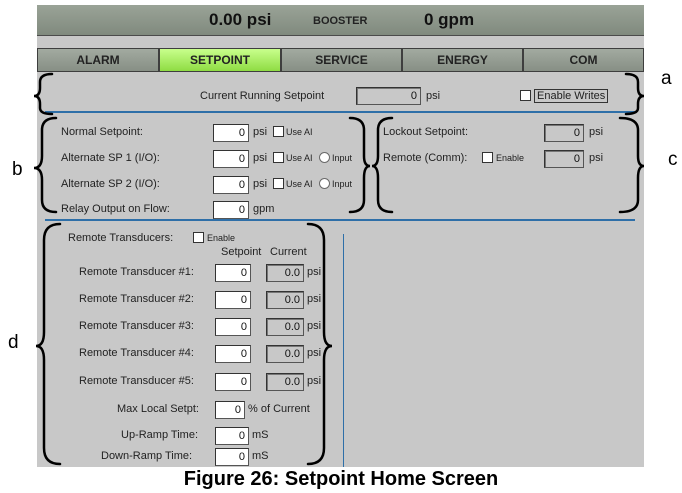 The image size is (682, 493). What do you see at coordinates (382, 165) in the screenshot?
I see `brace-c-left` at bounding box center [382, 165].